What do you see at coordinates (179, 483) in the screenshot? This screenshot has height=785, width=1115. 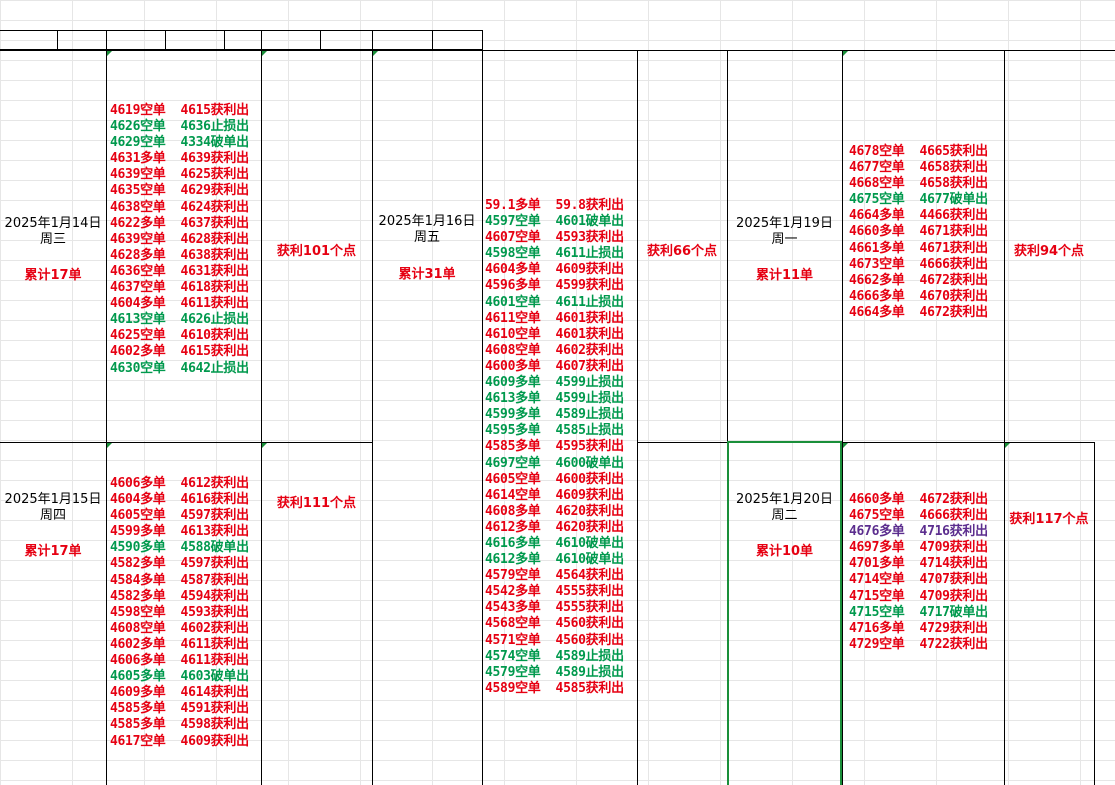 I see `trade-entry: 4606多单 4612获利出` at bounding box center [179, 483].